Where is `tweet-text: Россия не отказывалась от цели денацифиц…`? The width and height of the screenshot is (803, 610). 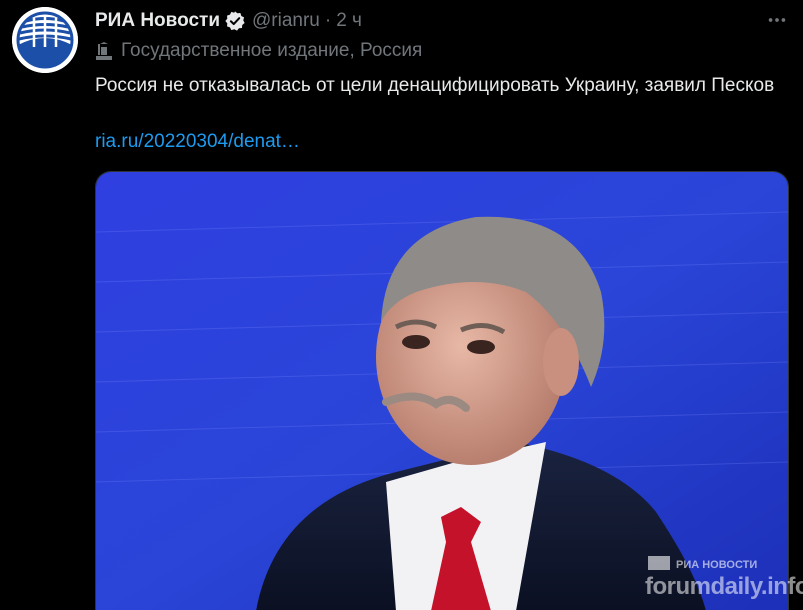 tweet-text: Россия не отказывалась от цели денацифиц… is located at coordinates (435, 85).